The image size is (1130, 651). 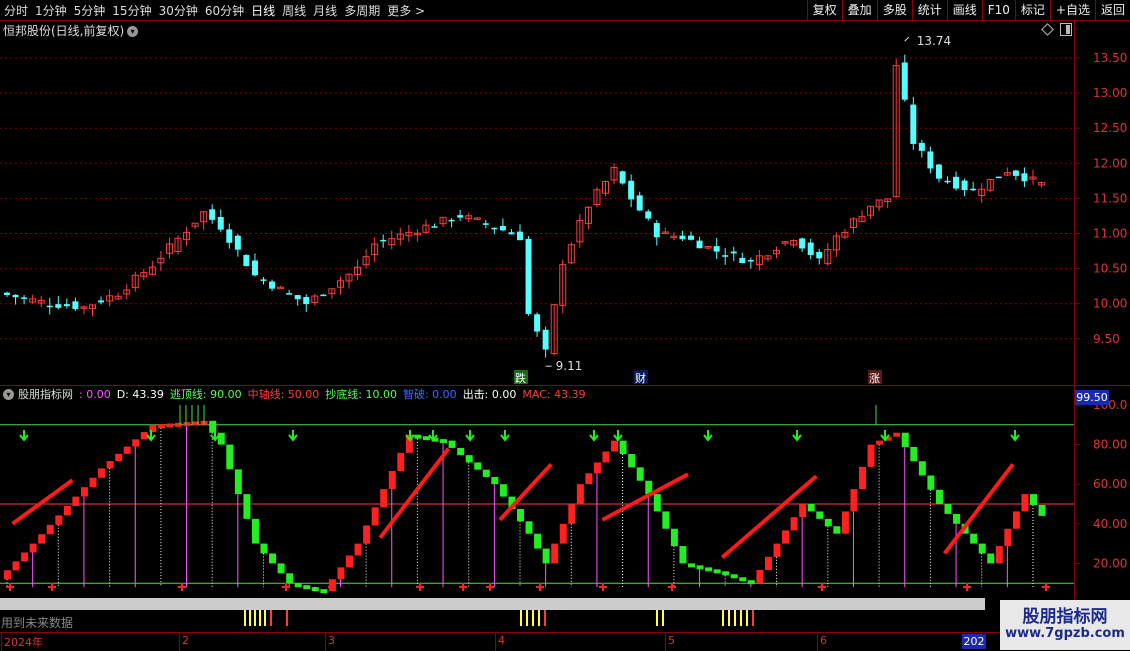 What do you see at coordinates (489, 394) in the screenshot?
I see `indicator-item-6: 出击: 0.00` at bounding box center [489, 394].